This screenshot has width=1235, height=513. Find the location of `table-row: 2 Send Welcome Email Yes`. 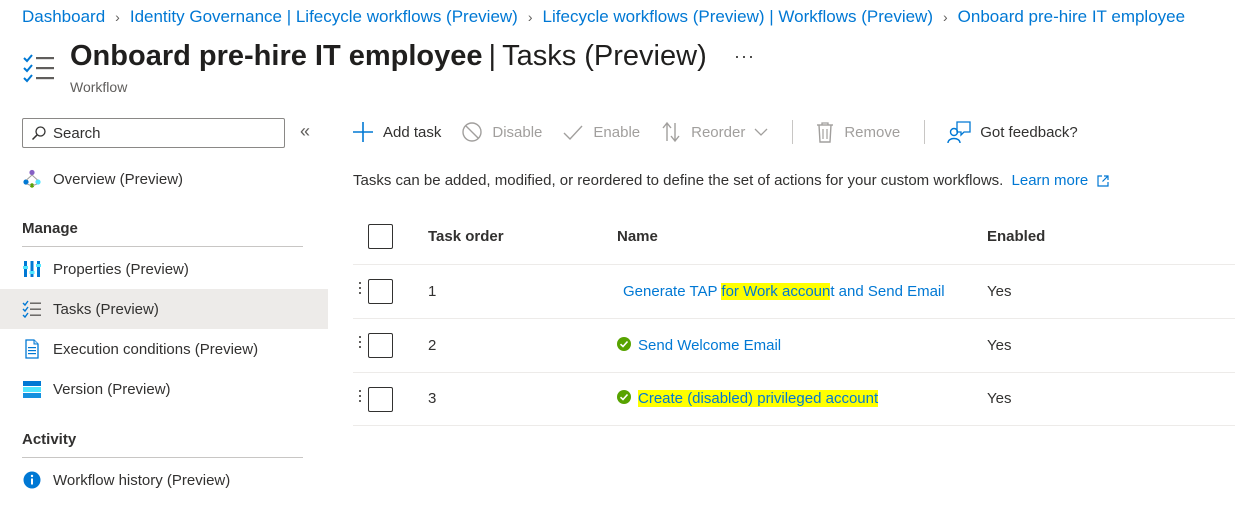

table-row: 2 Send Welcome Email Yes is located at coordinates (794, 346).